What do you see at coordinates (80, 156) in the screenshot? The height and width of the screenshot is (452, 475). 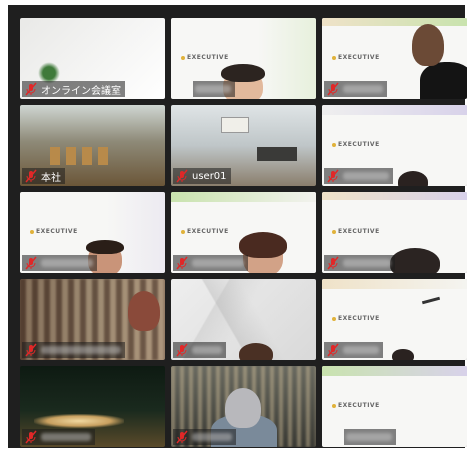 I see `office-chairs` at bounding box center [80, 156].